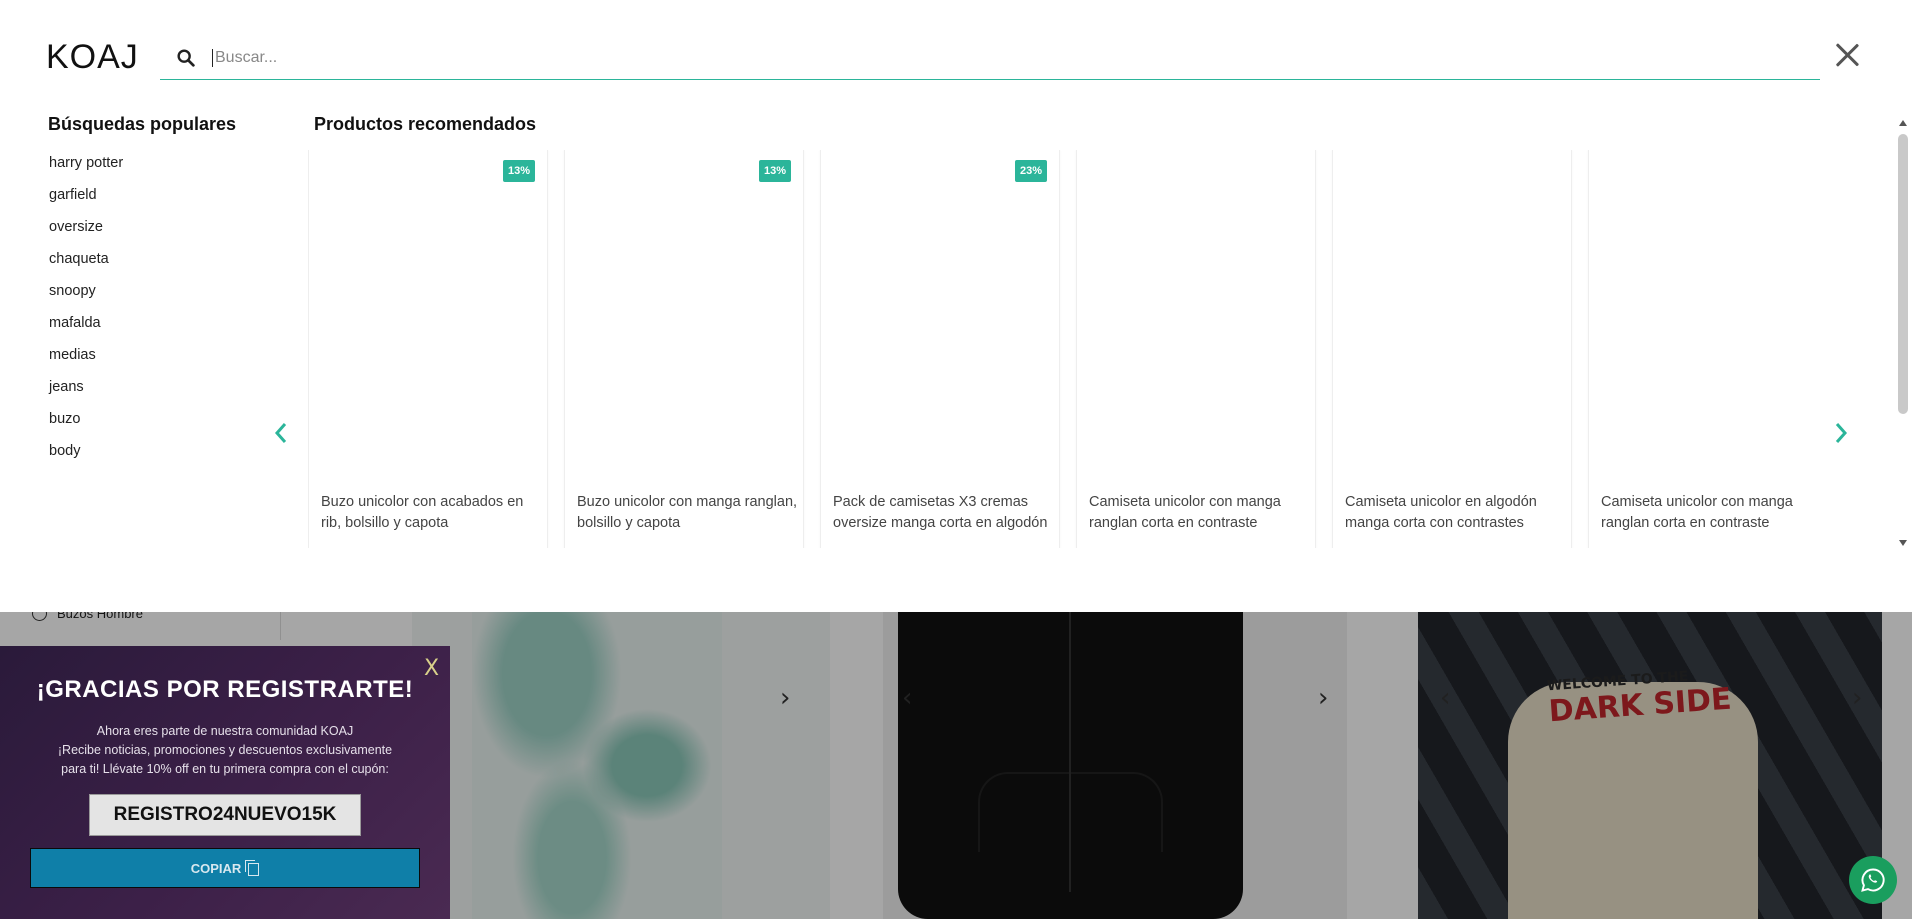 This screenshot has width=1912, height=919. I want to click on copy-icon, so click(252, 868).